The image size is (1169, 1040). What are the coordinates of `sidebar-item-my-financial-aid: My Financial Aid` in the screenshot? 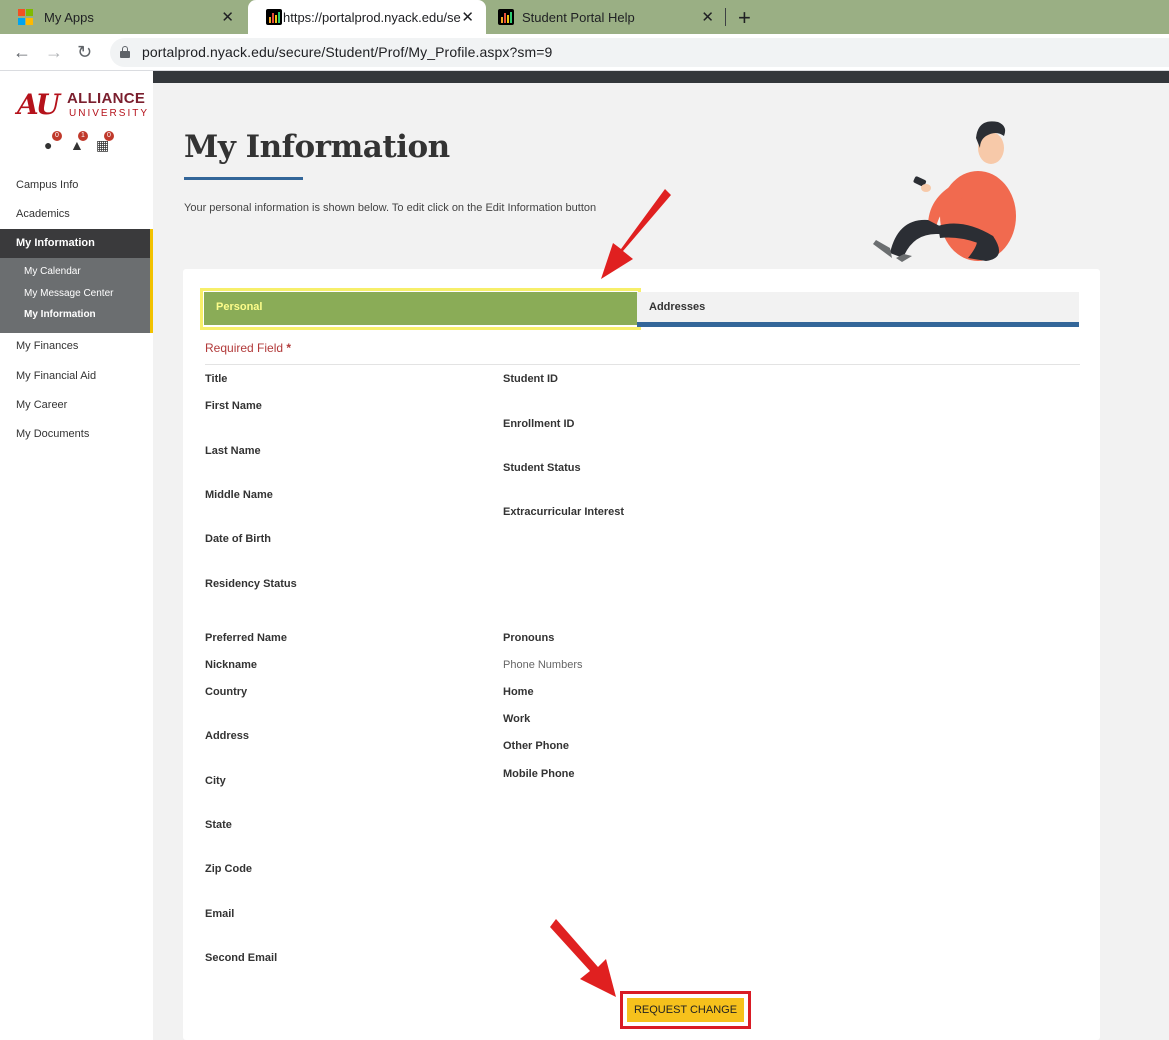 It's located at (56, 376).